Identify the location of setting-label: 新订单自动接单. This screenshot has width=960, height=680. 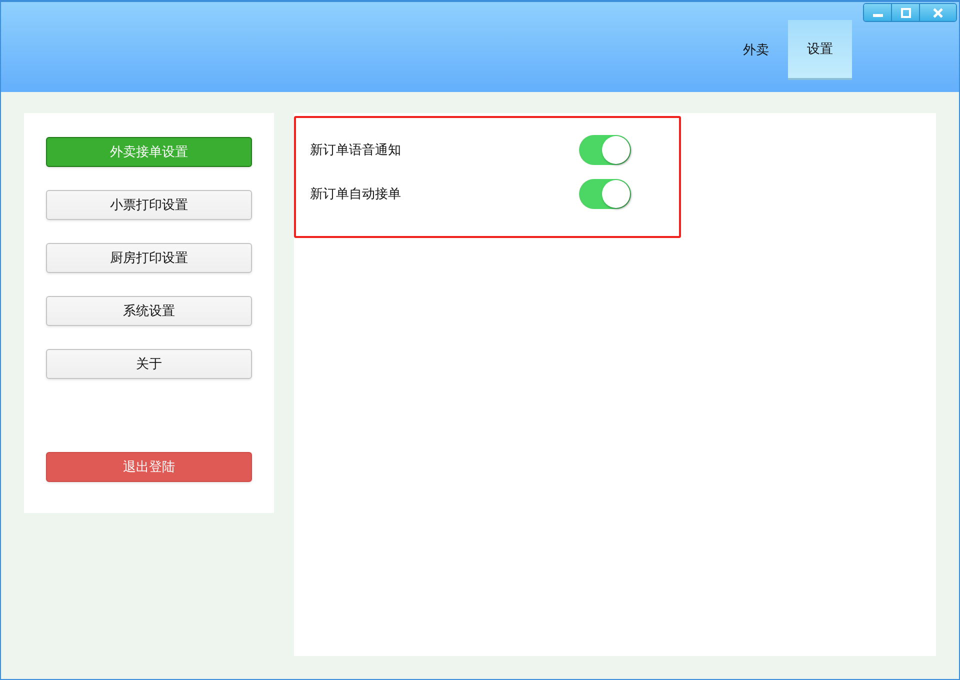
(355, 194).